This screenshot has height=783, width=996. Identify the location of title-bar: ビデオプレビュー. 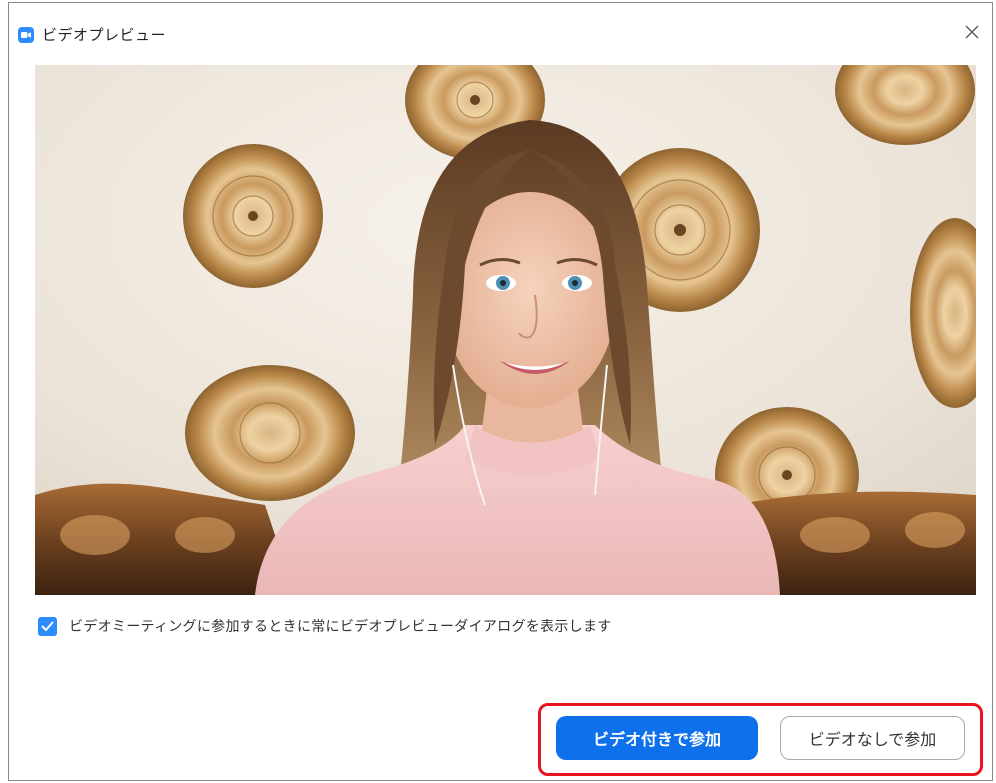
(500, 25).